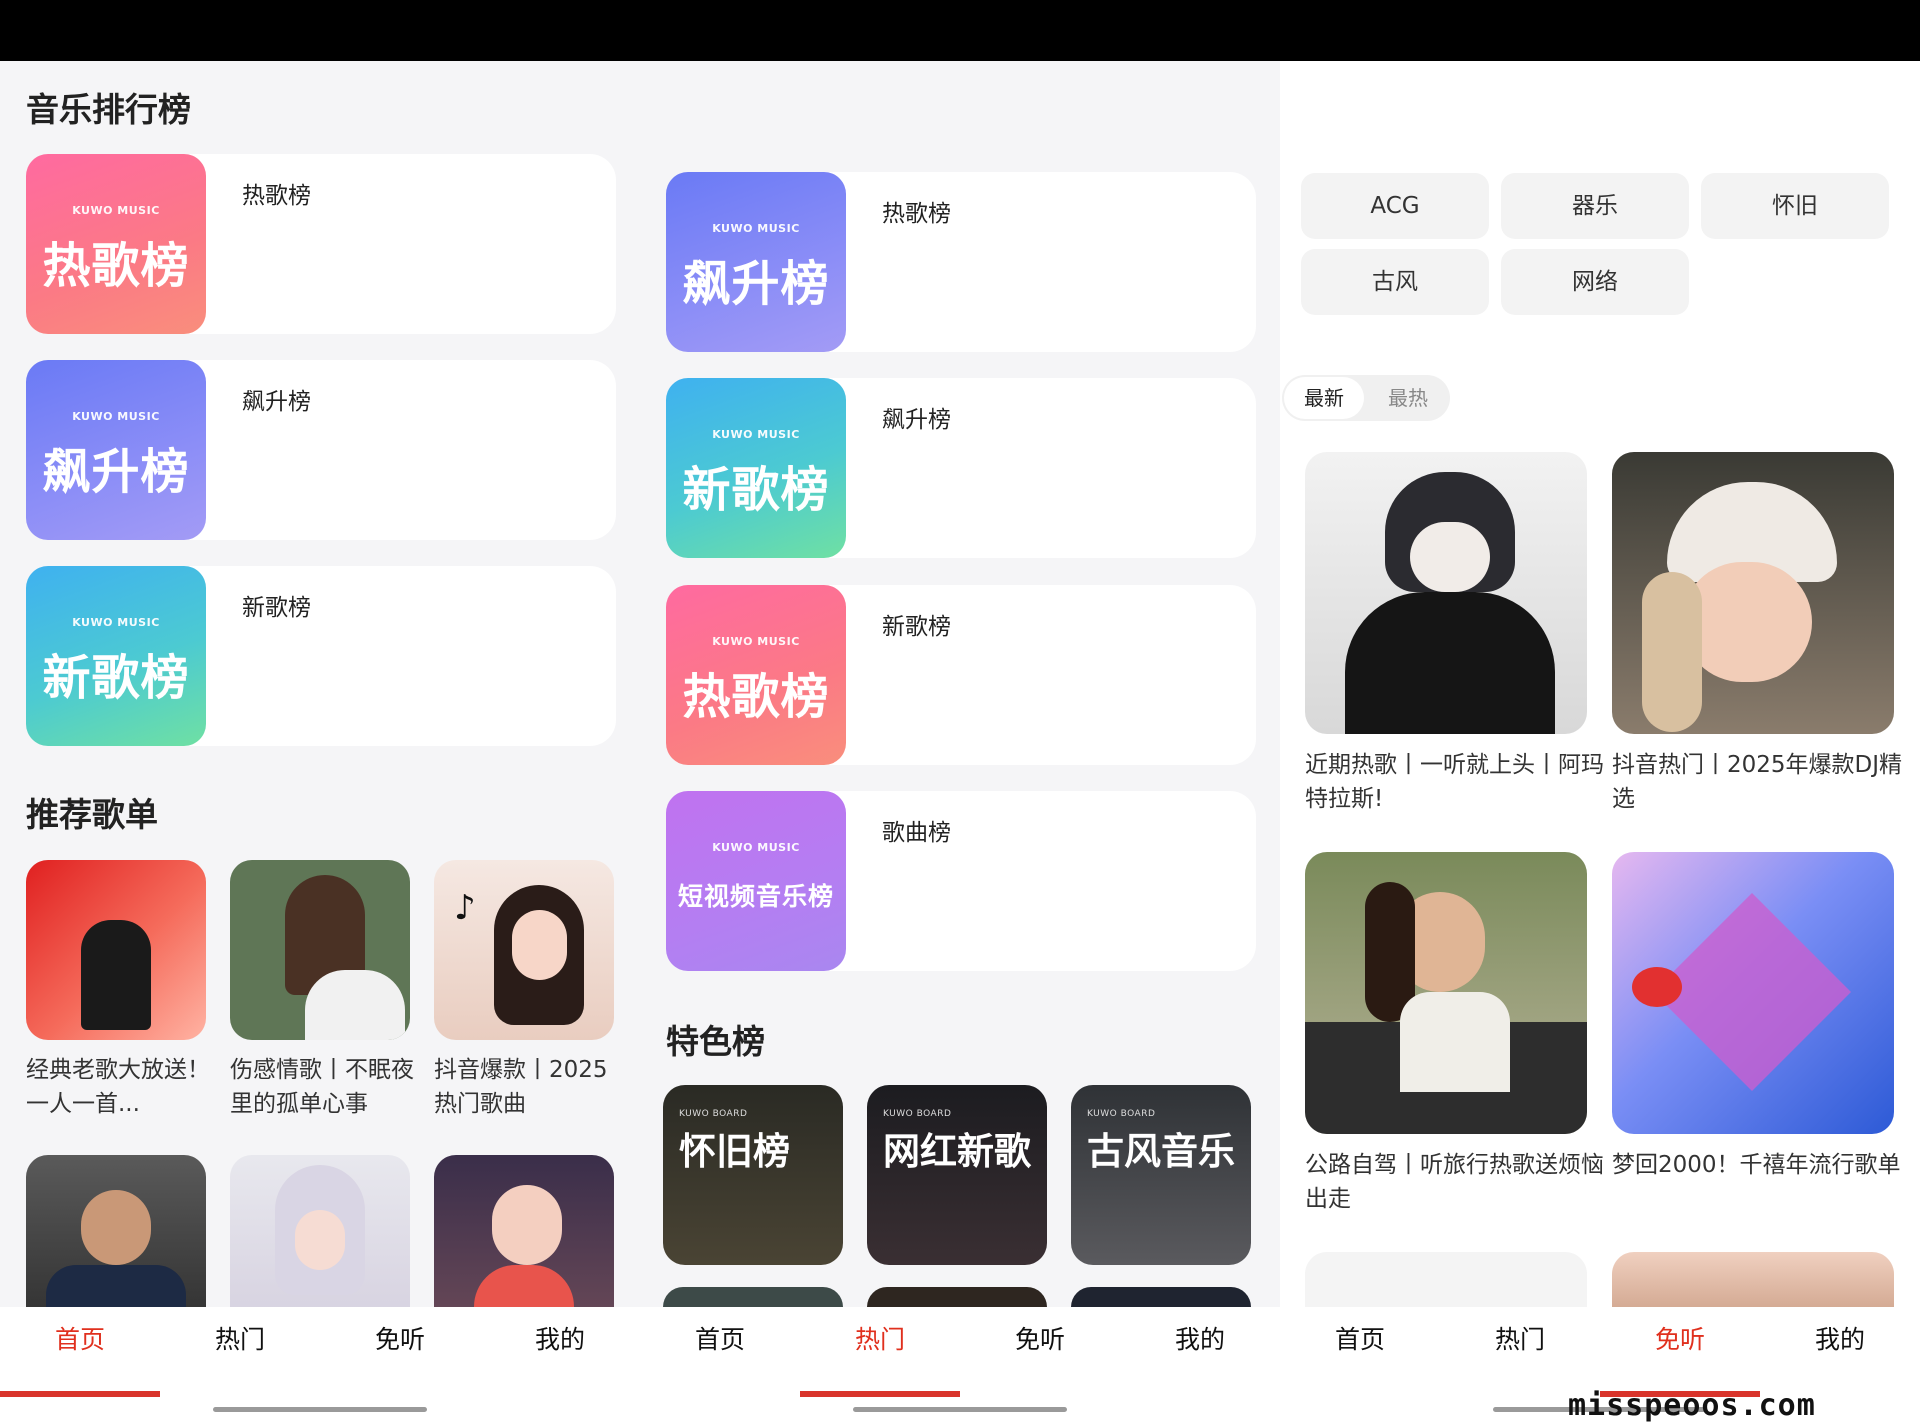  I want to click on playlist-title: 公路自驾丨听旅行热歌送烦恼出走, so click(1455, 1182).